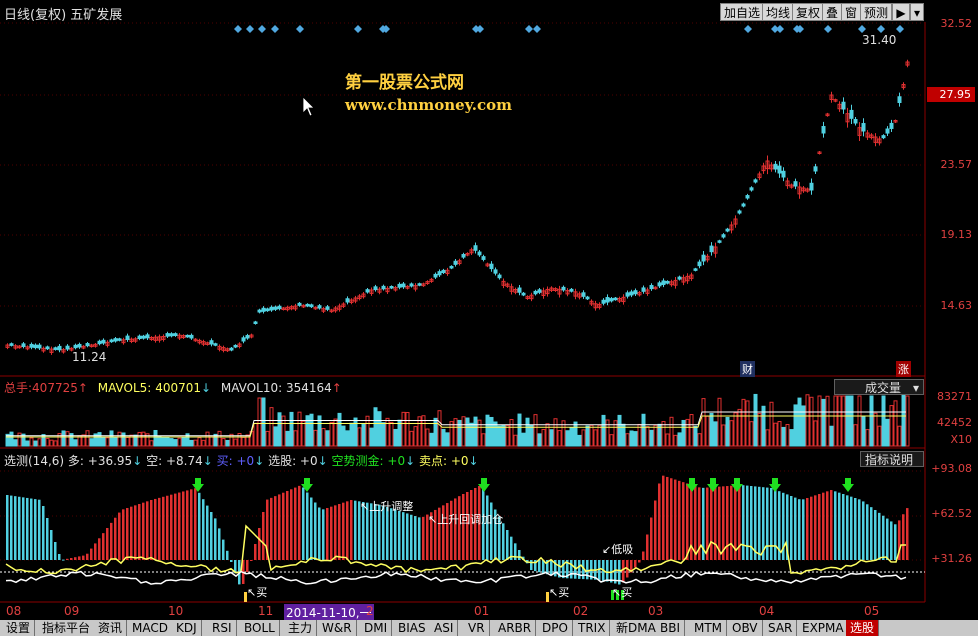 The width and height of the screenshot is (978, 636). What do you see at coordinates (428, 105) in the screenshot?
I see `watermark-url: www.chnmoney.com` at bounding box center [428, 105].